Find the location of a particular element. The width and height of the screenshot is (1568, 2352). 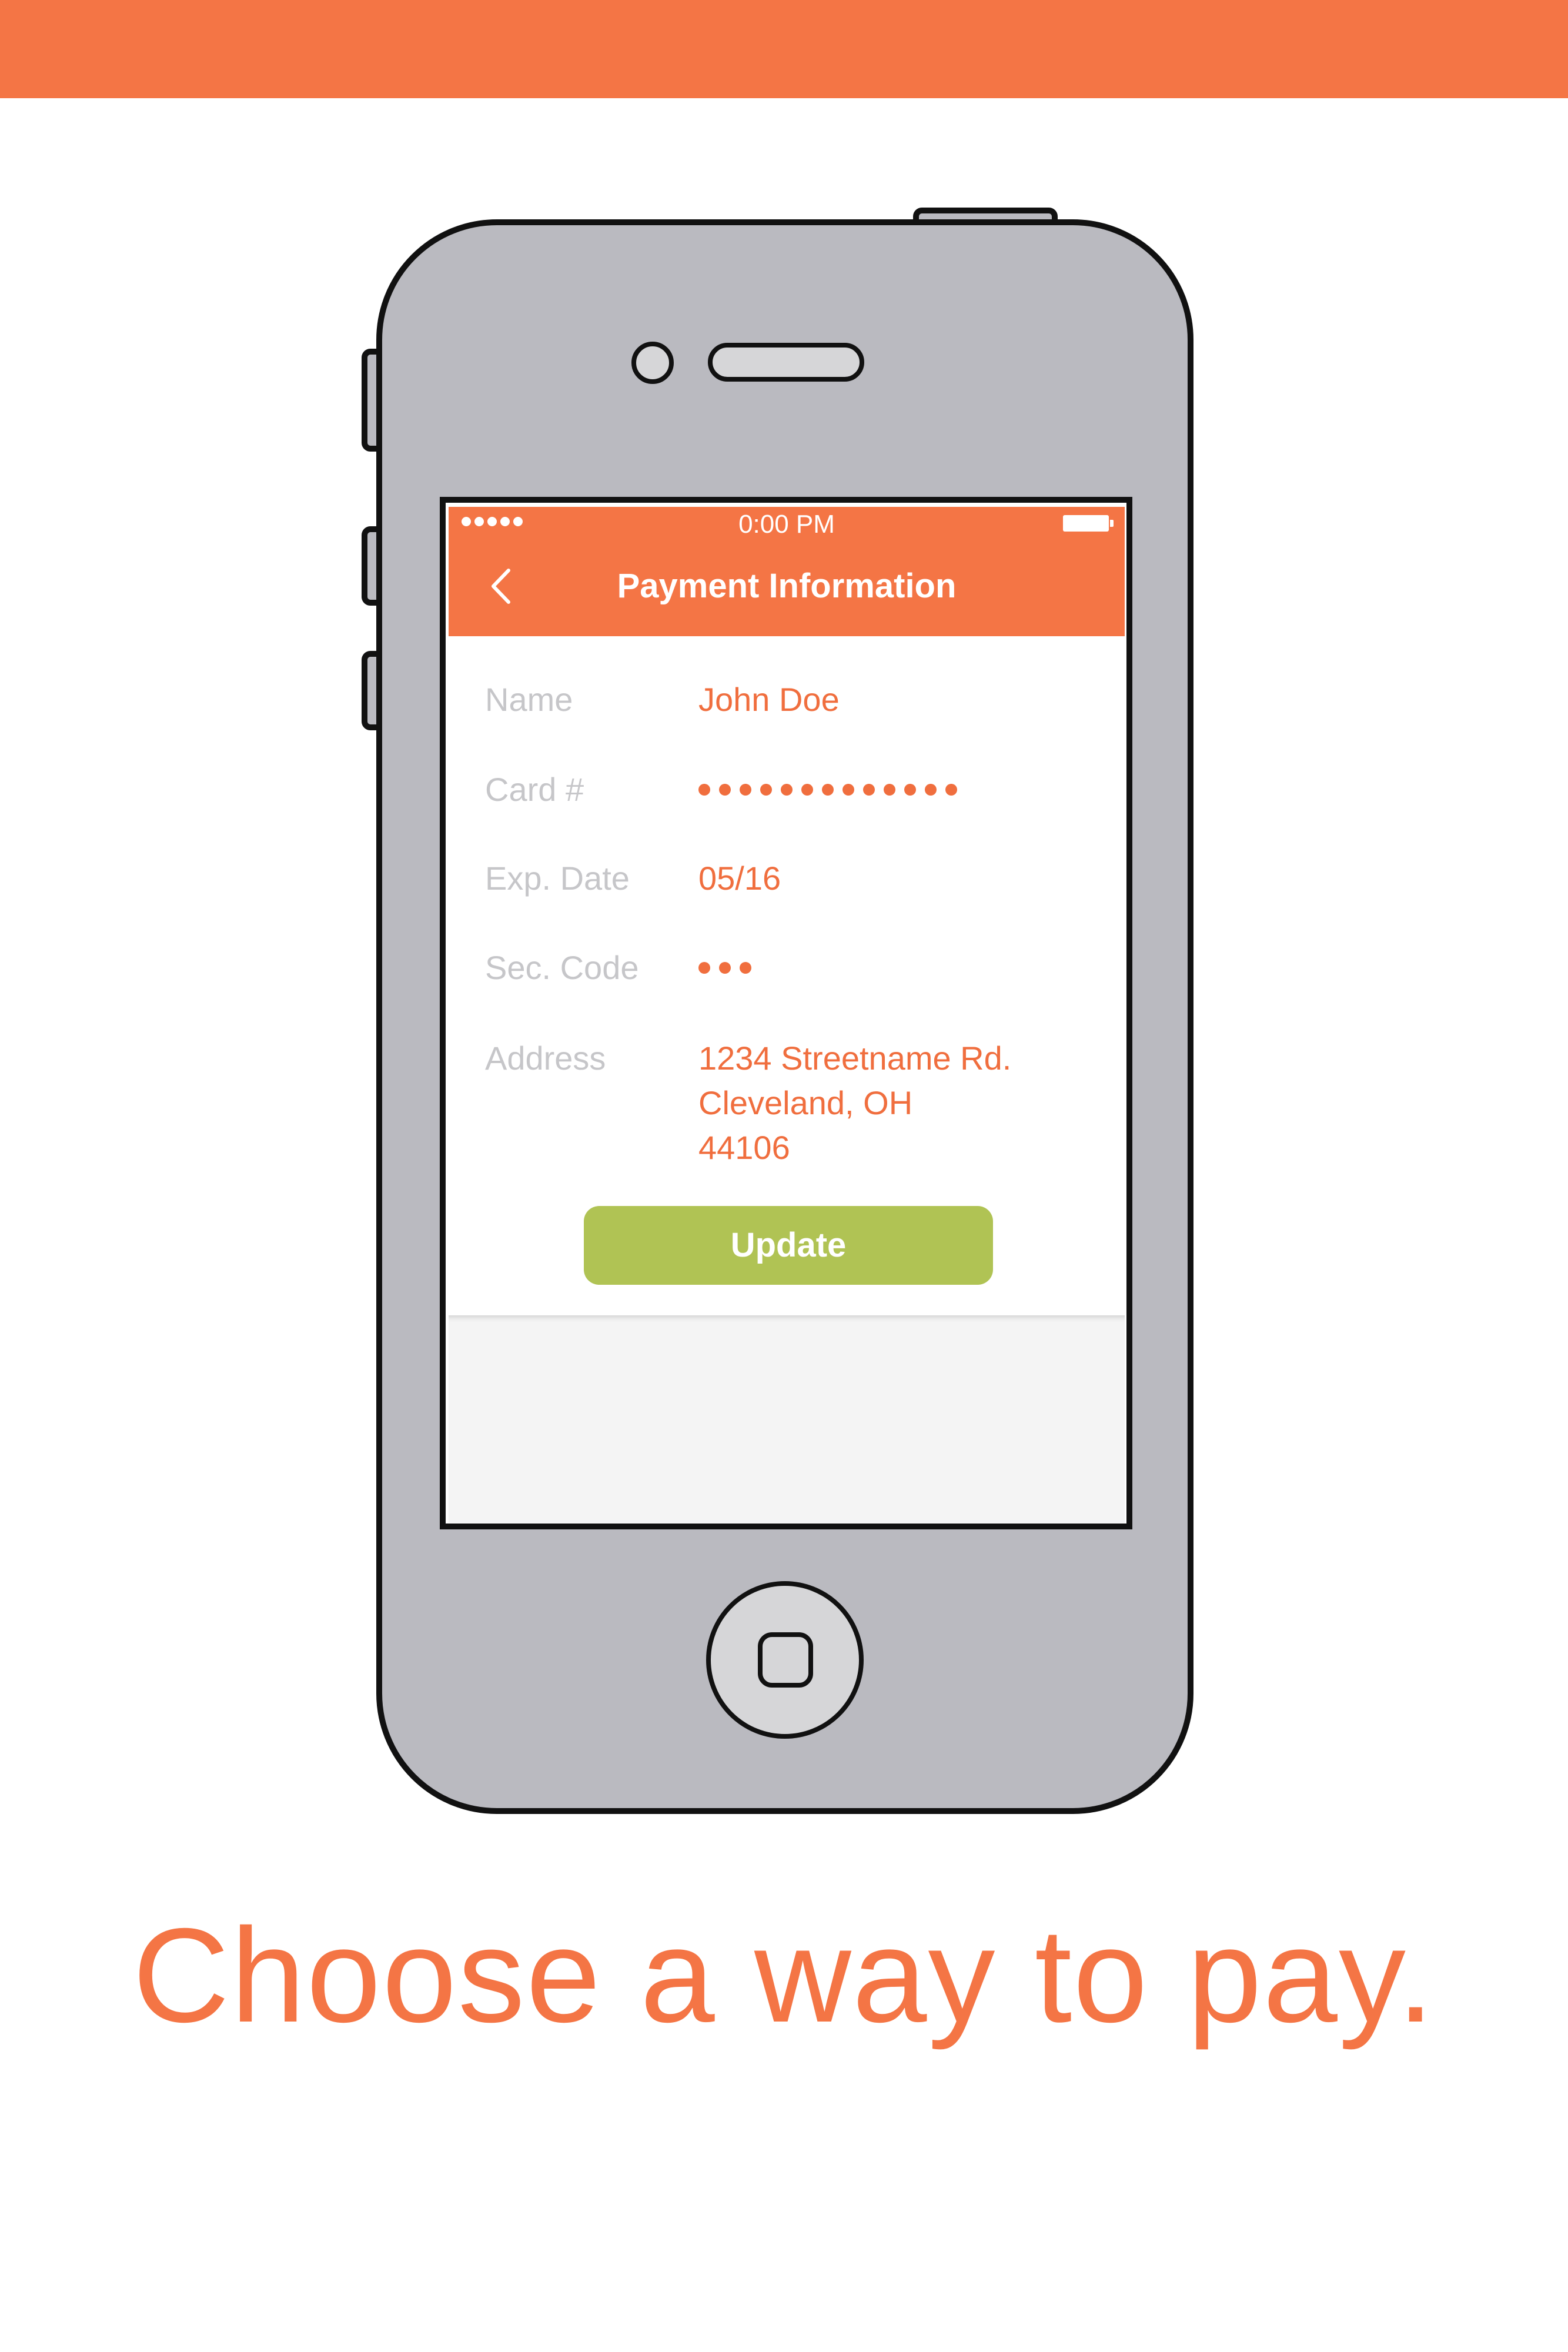

field-label: Name is located at coordinates (529, 699).